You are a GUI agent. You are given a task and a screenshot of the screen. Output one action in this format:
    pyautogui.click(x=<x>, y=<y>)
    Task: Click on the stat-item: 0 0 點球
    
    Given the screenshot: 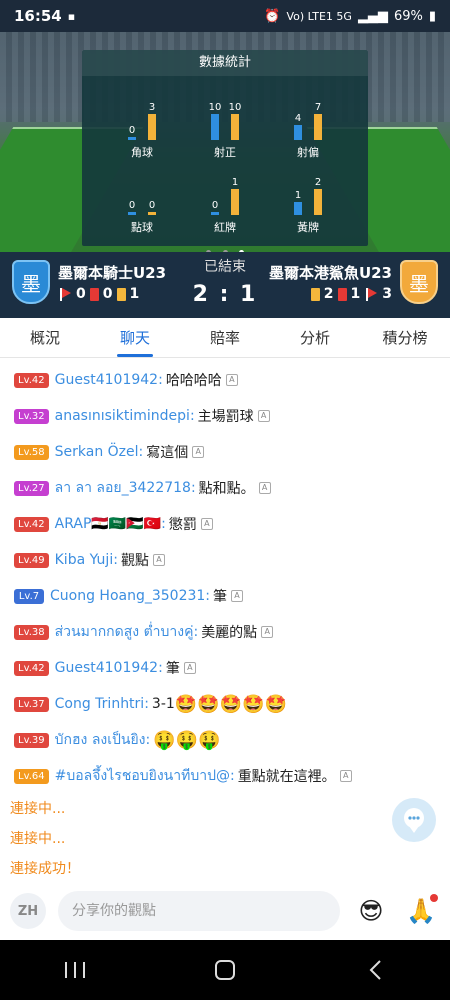 What is the action you would take?
    pyautogui.click(x=142, y=200)
    